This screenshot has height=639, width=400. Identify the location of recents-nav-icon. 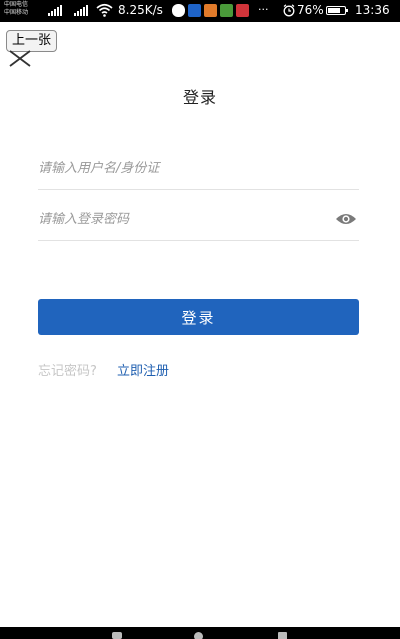
(282, 635).